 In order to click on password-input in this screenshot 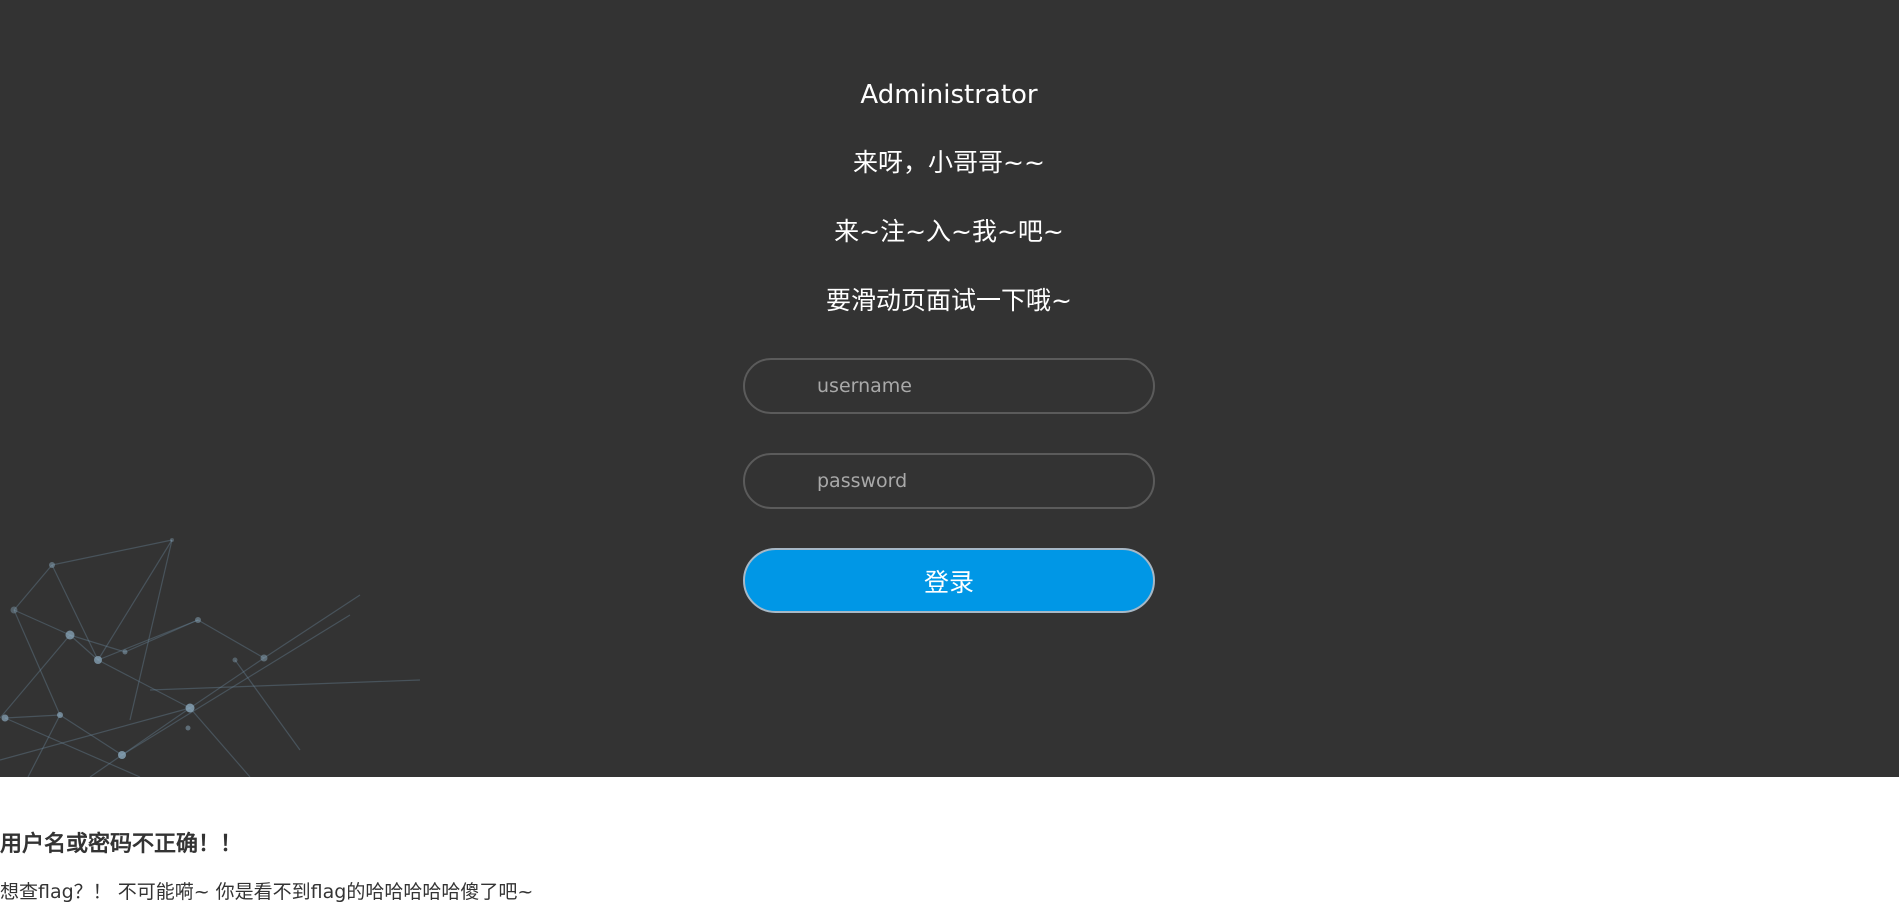, I will do `click(949, 481)`.